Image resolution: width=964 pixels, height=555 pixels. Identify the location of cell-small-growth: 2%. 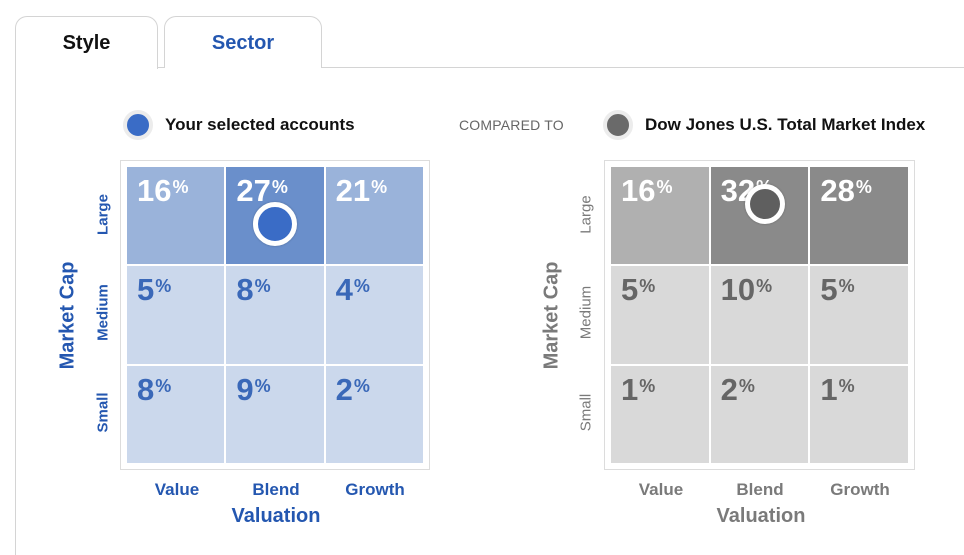
(374, 414).